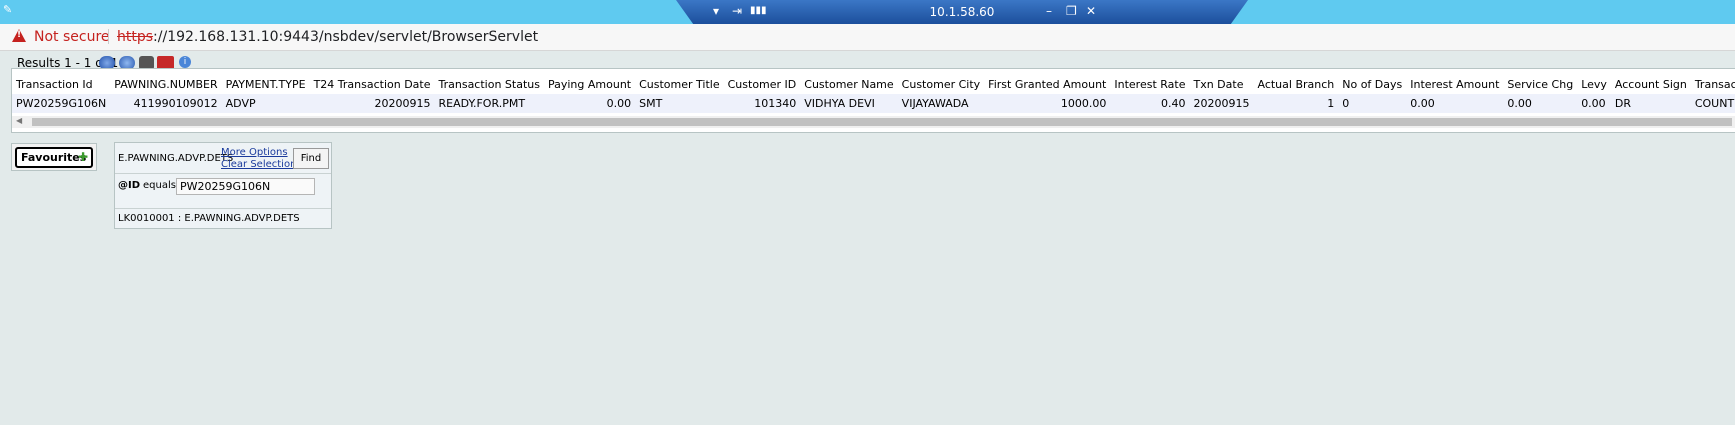 The width and height of the screenshot is (1735, 425). Describe the element at coordinates (108, 36) in the screenshot. I see `address-separator` at that location.